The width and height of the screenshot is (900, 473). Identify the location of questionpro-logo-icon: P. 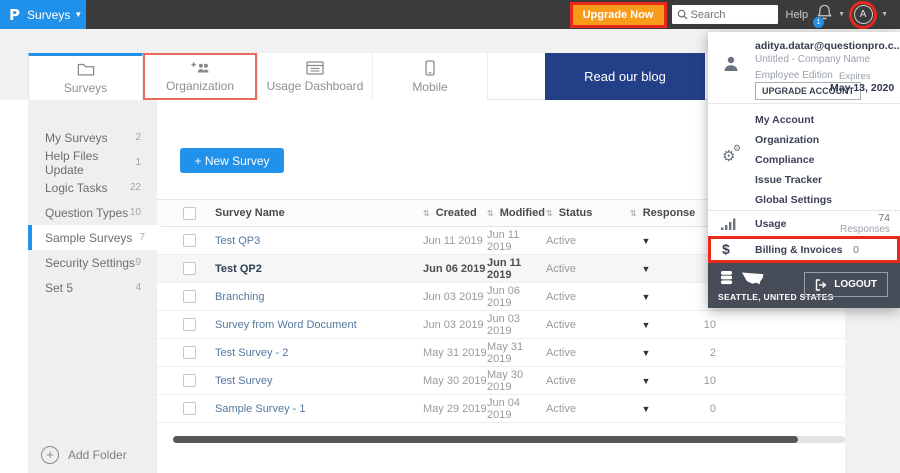
(14, 14).